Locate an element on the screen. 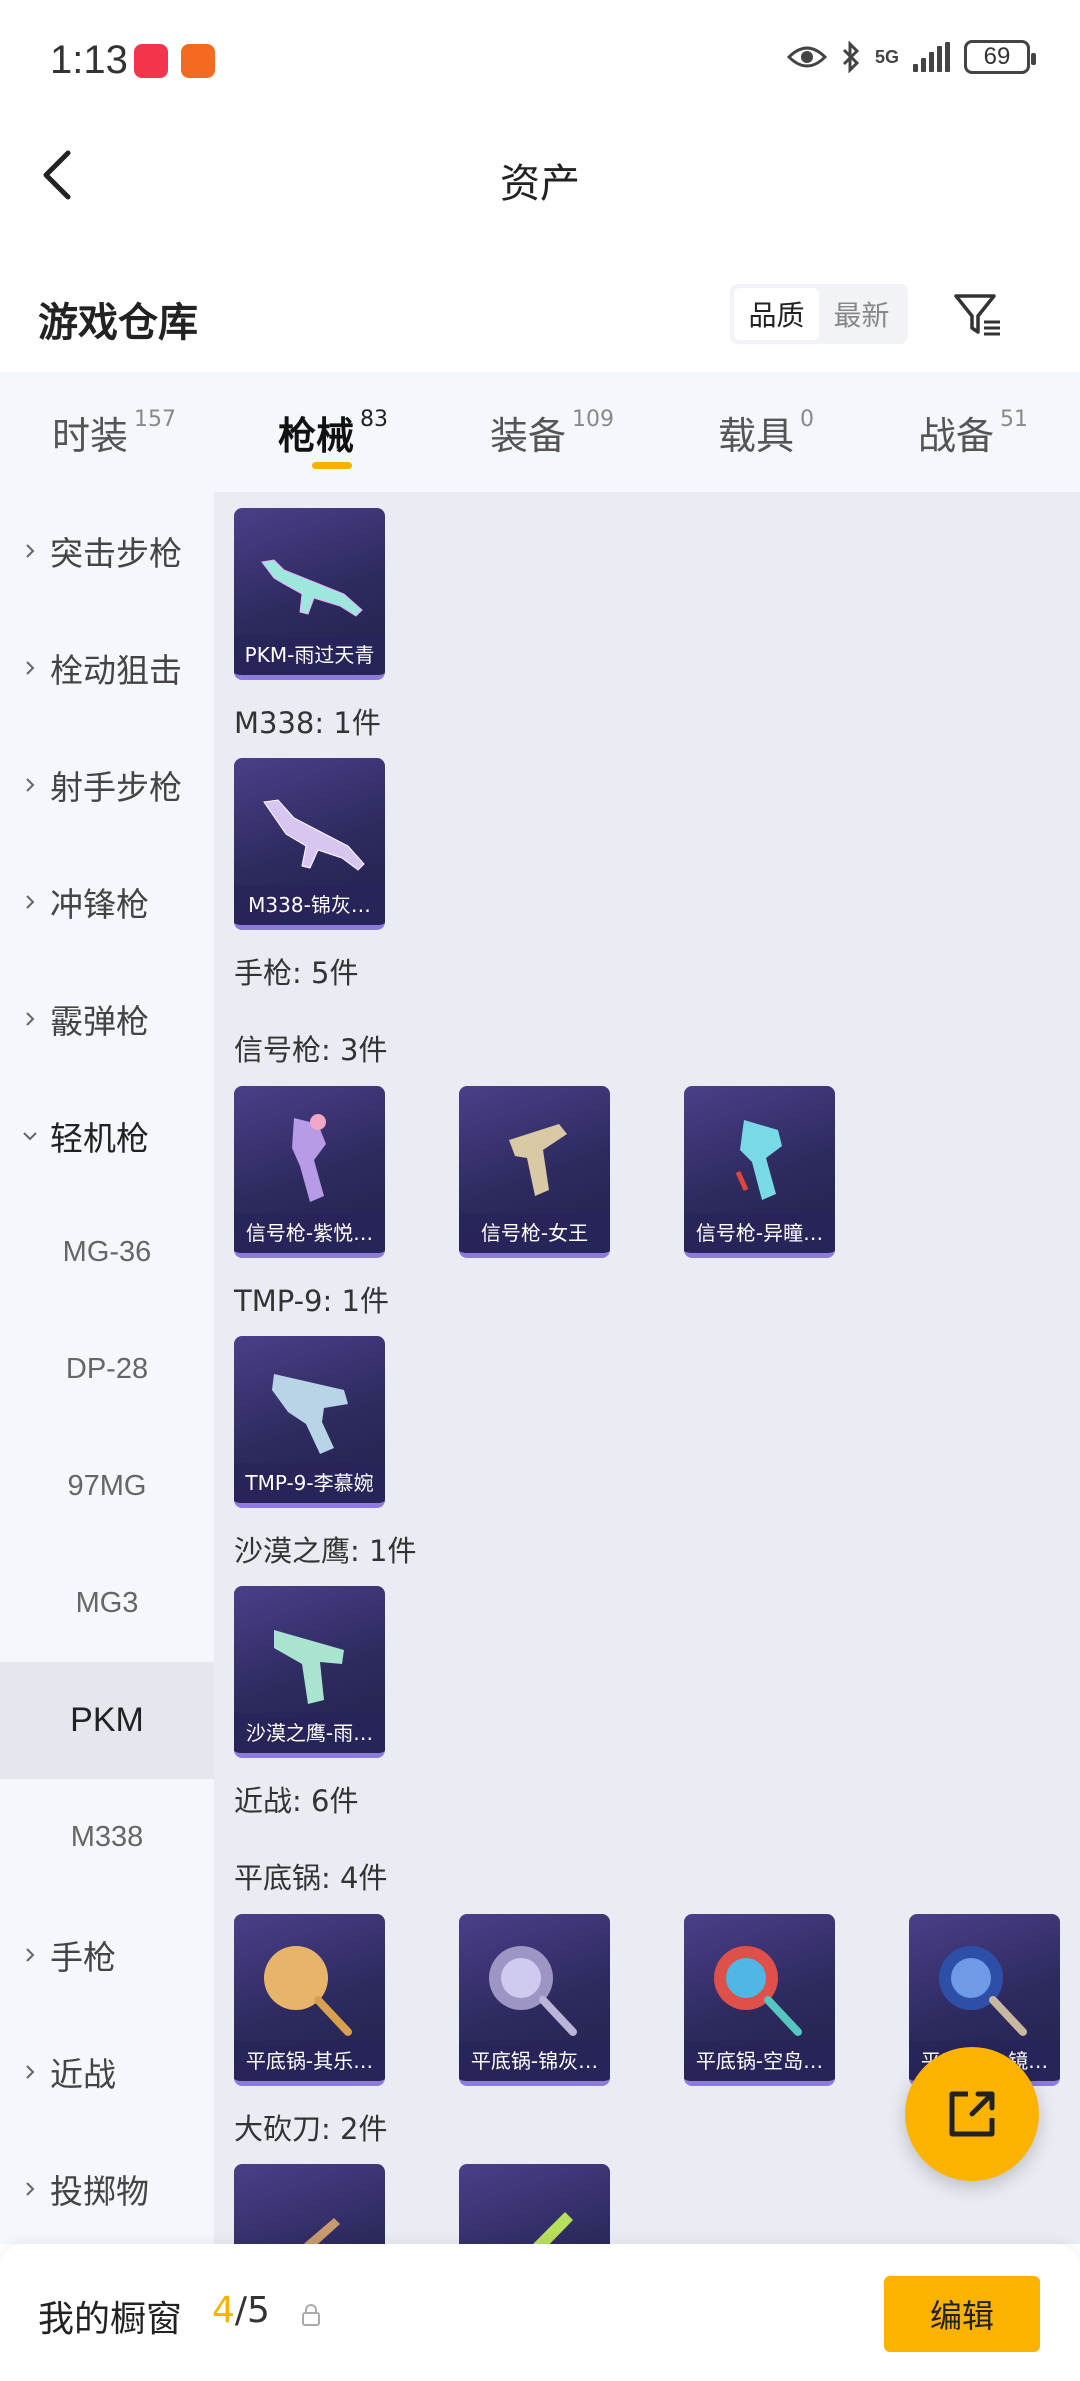 The image size is (1080, 2381). tab-label: 枪械 is located at coordinates (316, 435).